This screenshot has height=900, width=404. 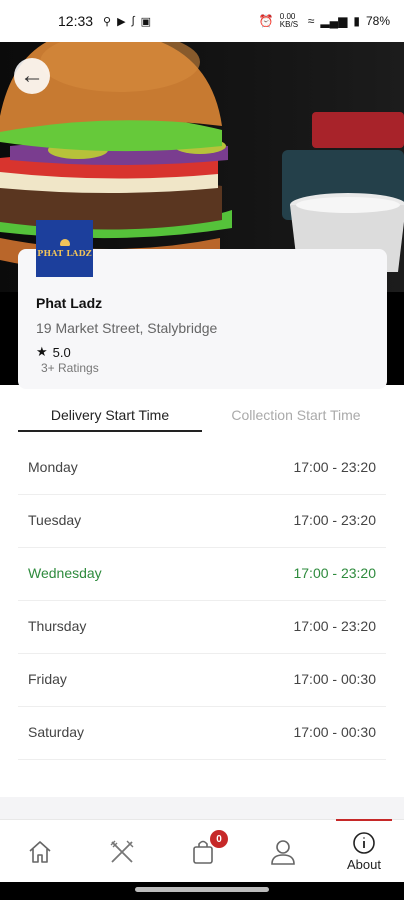 What do you see at coordinates (47, 679) in the screenshot?
I see `day-label: Friday` at bounding box center [47, 679].